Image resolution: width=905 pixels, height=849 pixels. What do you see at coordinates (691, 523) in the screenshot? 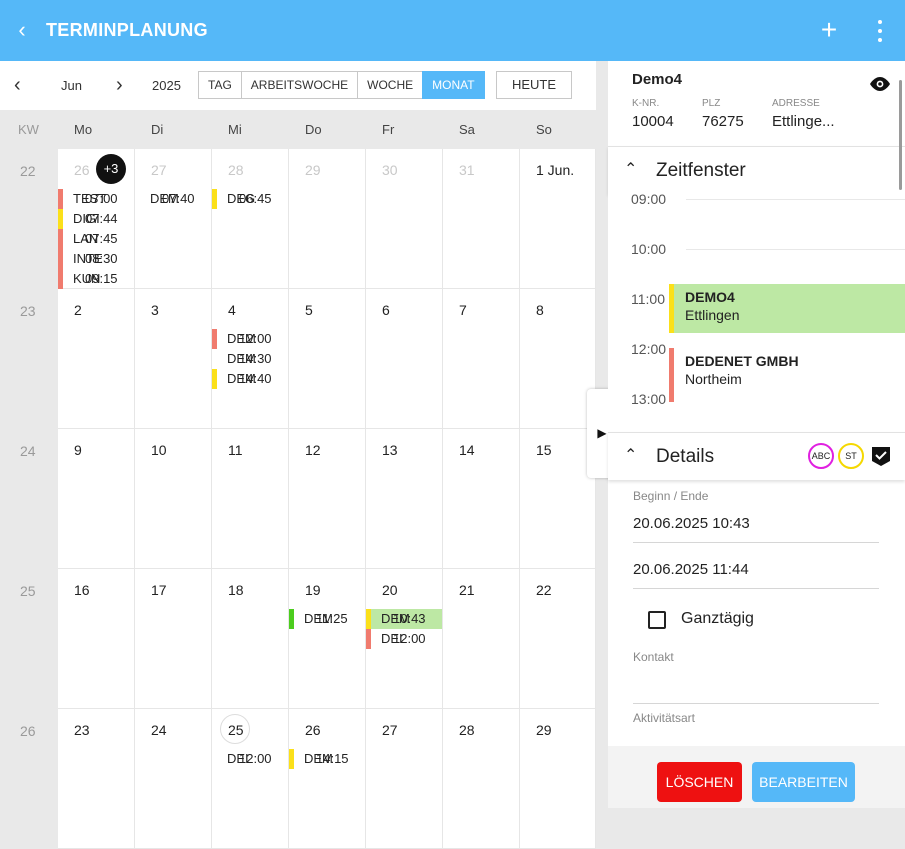
I see `beginn-field: 20.06.2025 10:43` at bounding box center [691, 523].